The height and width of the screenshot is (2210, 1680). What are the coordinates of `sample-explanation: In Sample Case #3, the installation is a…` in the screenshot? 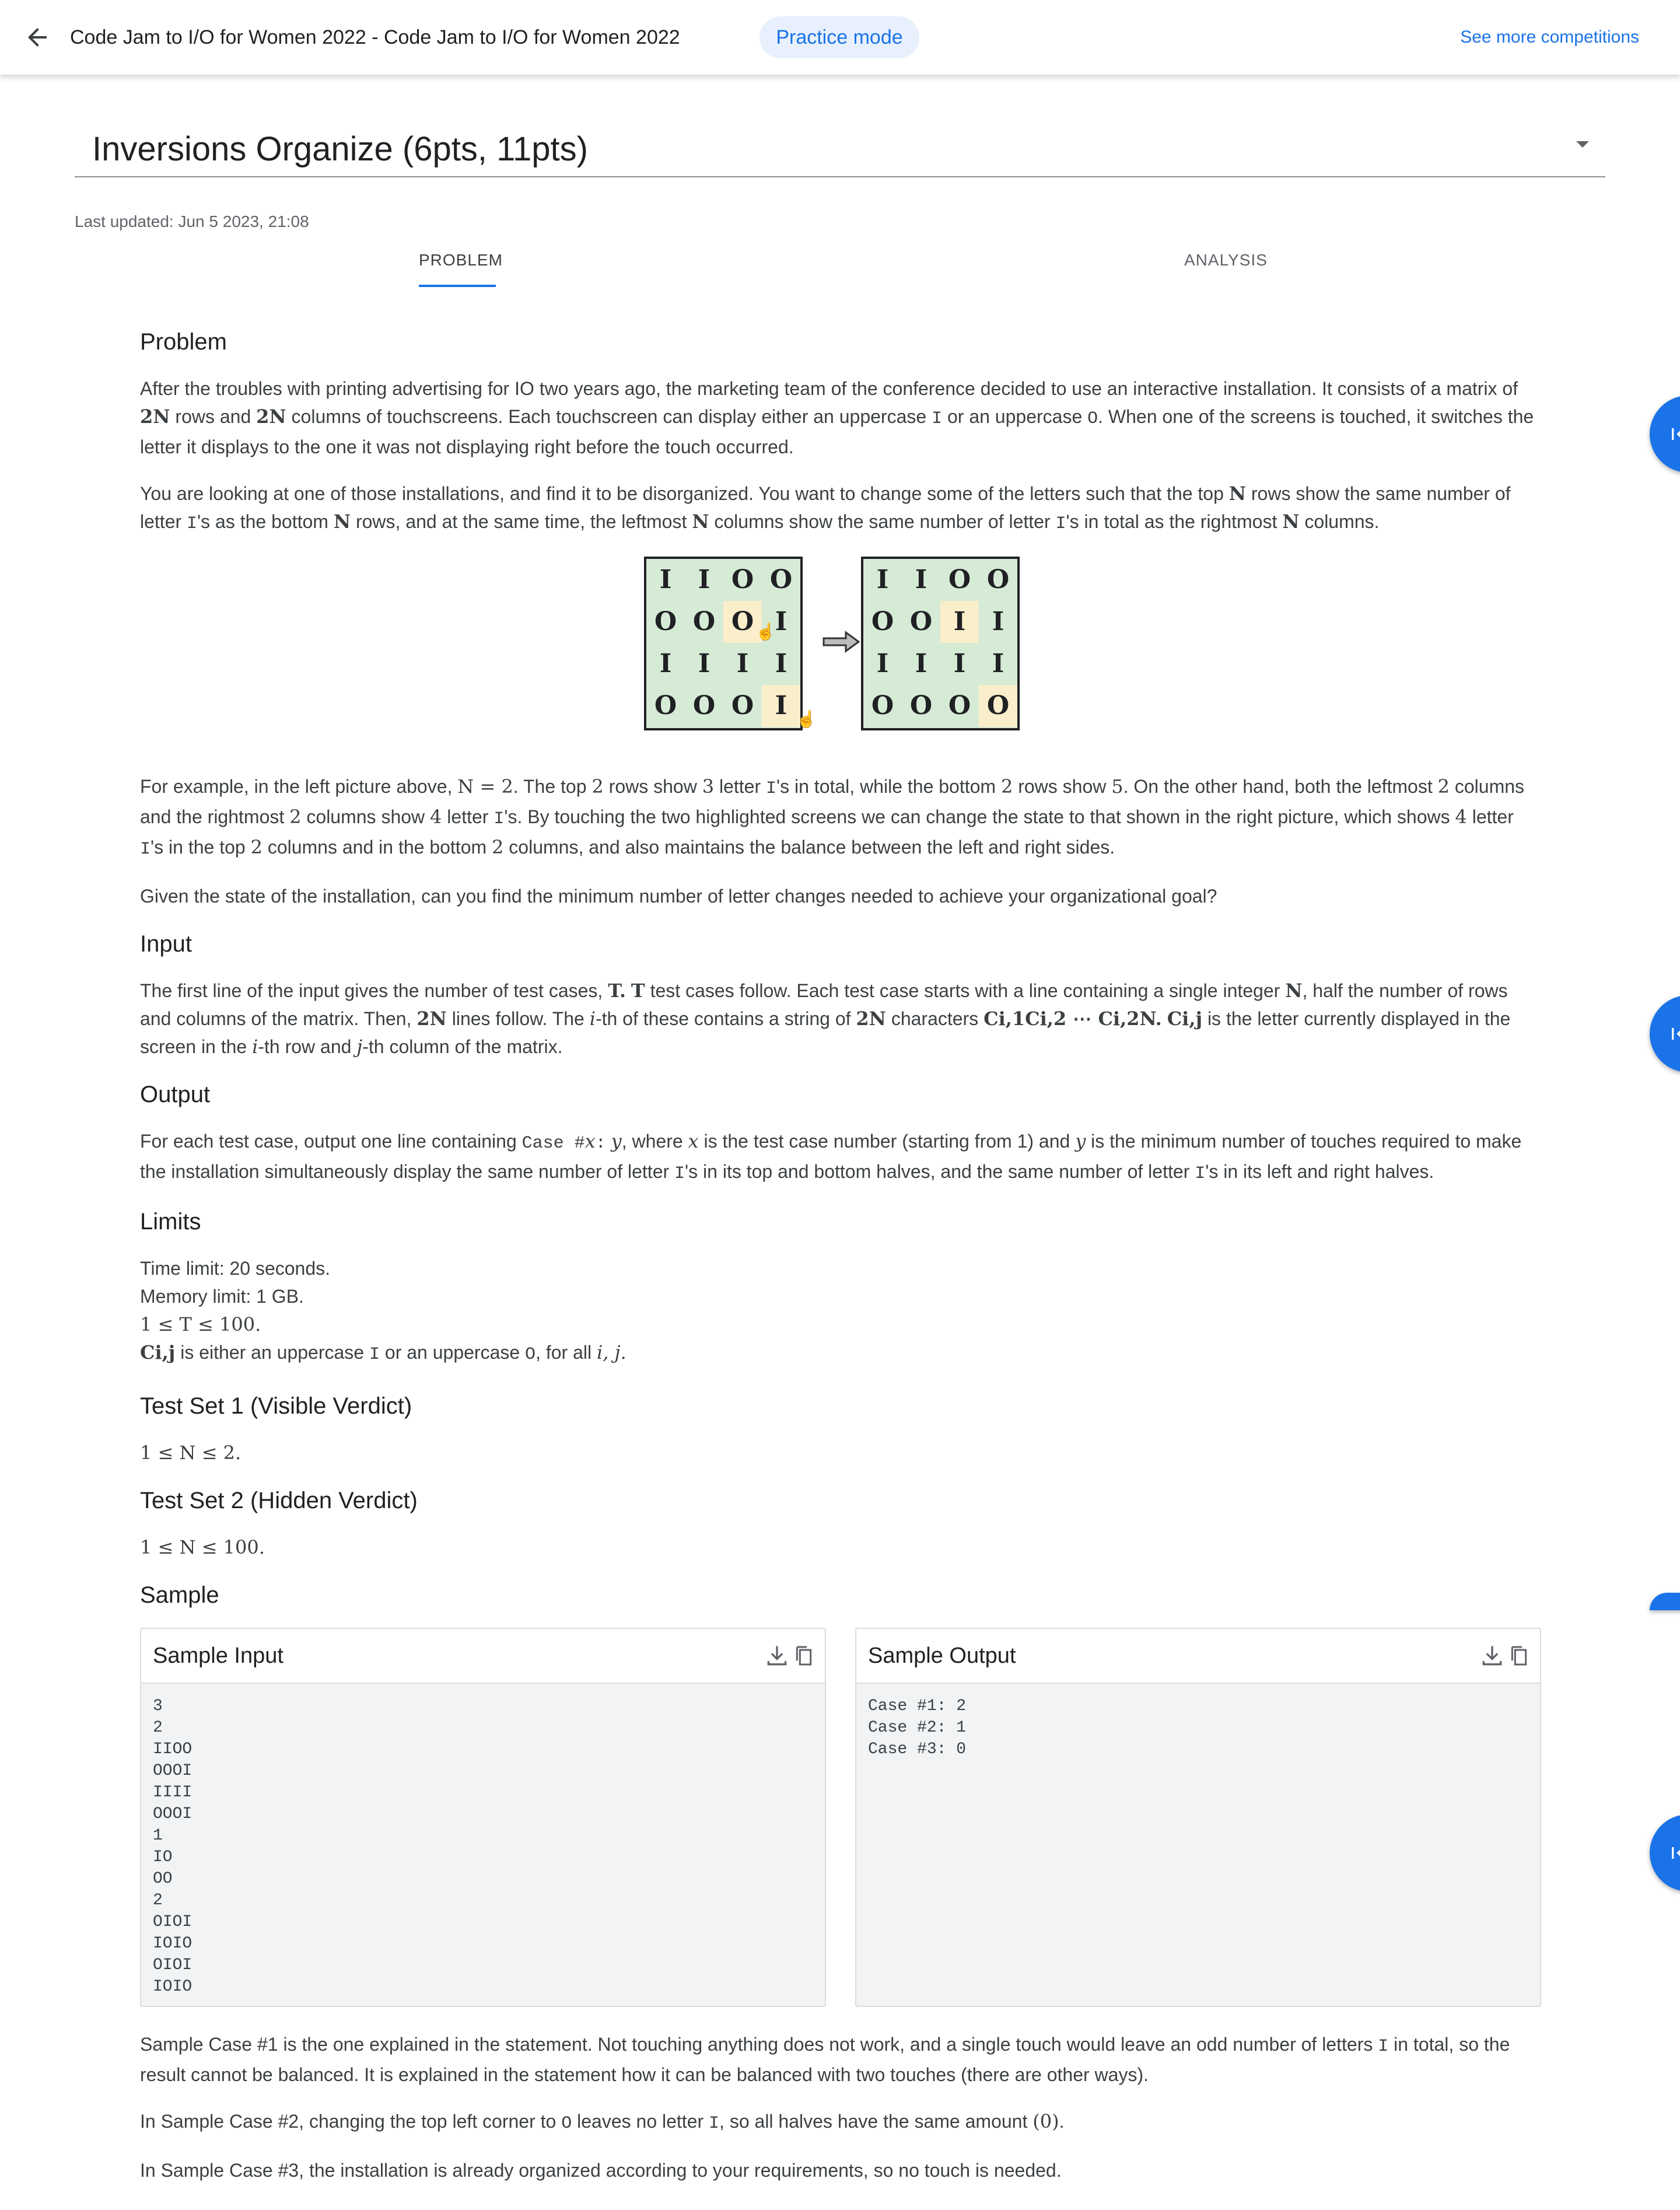 It's located at (601, 2170).